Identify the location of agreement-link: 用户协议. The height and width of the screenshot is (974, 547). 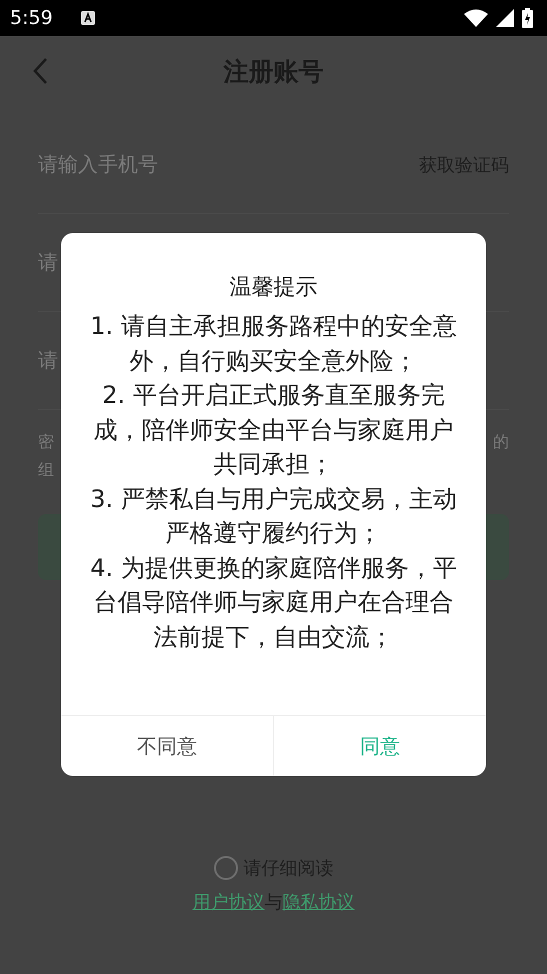
(228, 902).